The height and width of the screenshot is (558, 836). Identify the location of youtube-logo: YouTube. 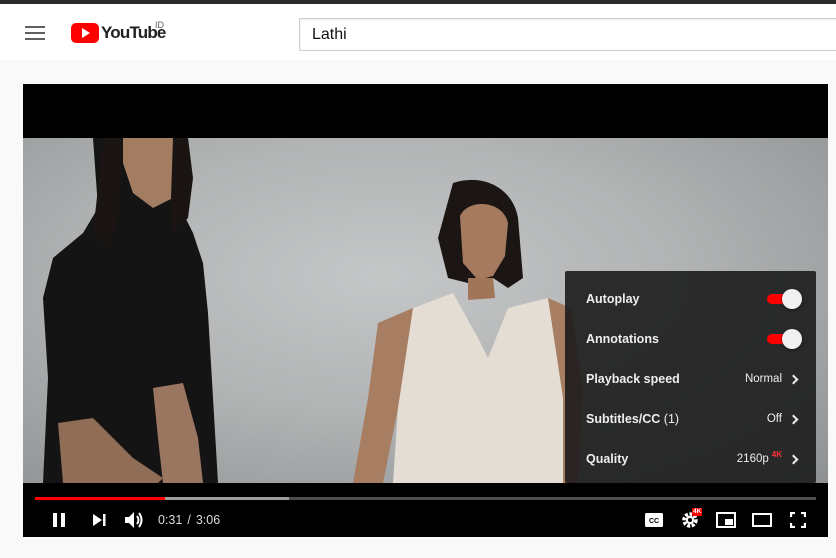
(118, 33).